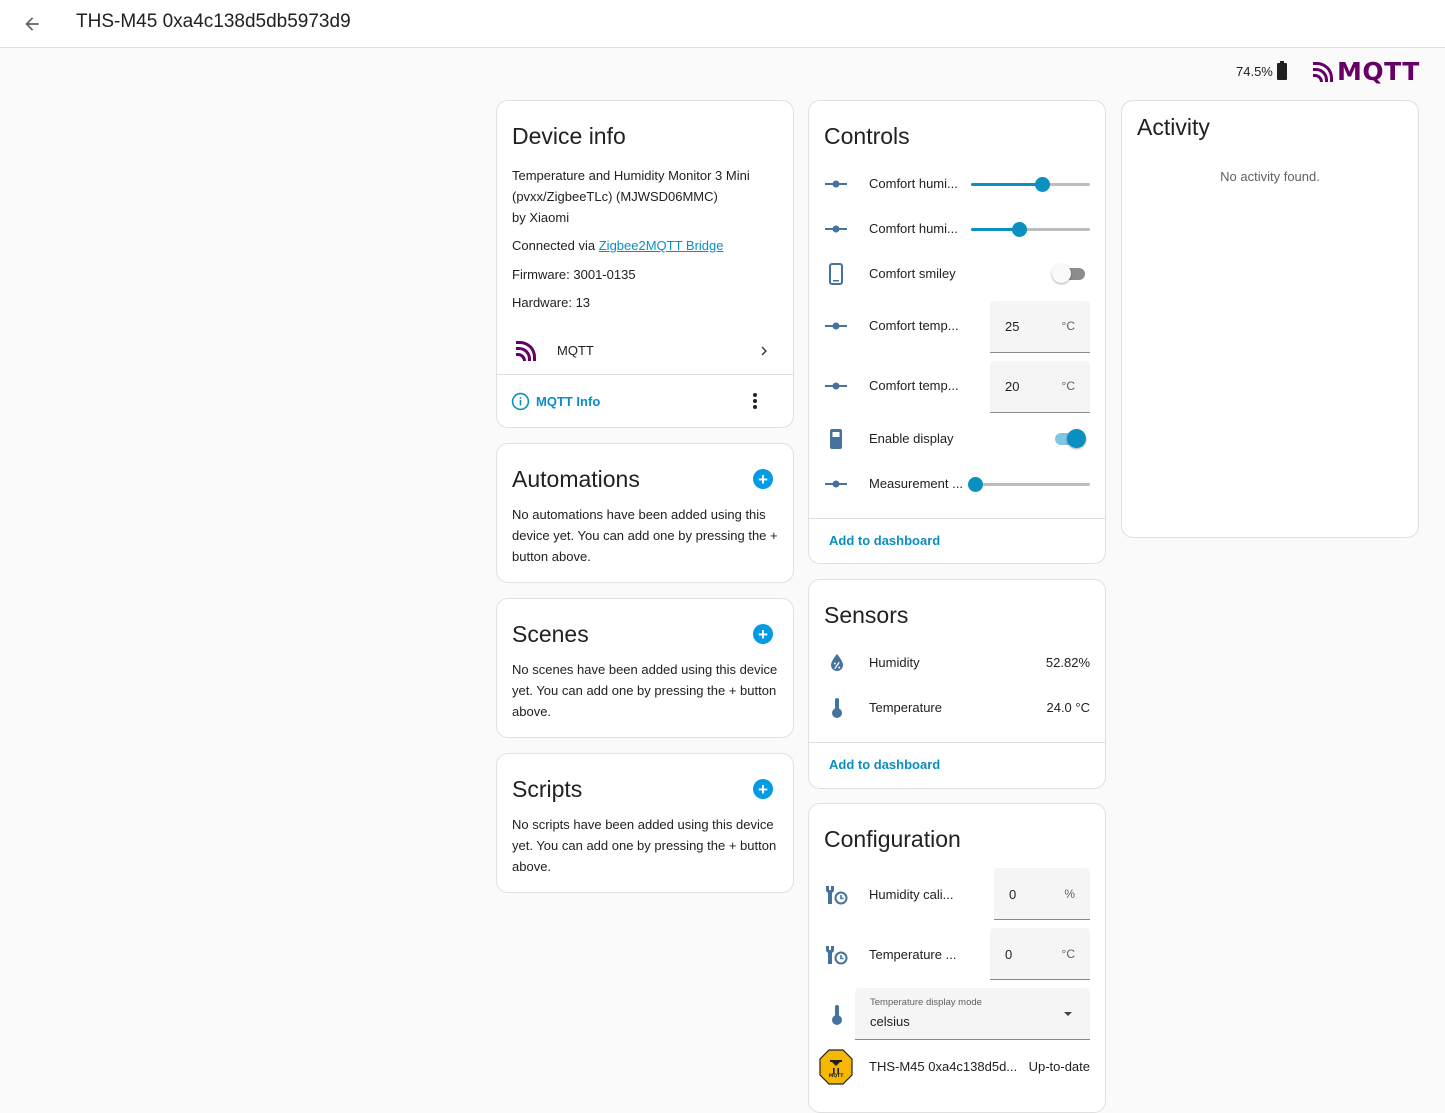 This screenshot has width=1445, height=1113. I want to click on comfort-temp-max-input: 25 °C, so click(1040, 327).